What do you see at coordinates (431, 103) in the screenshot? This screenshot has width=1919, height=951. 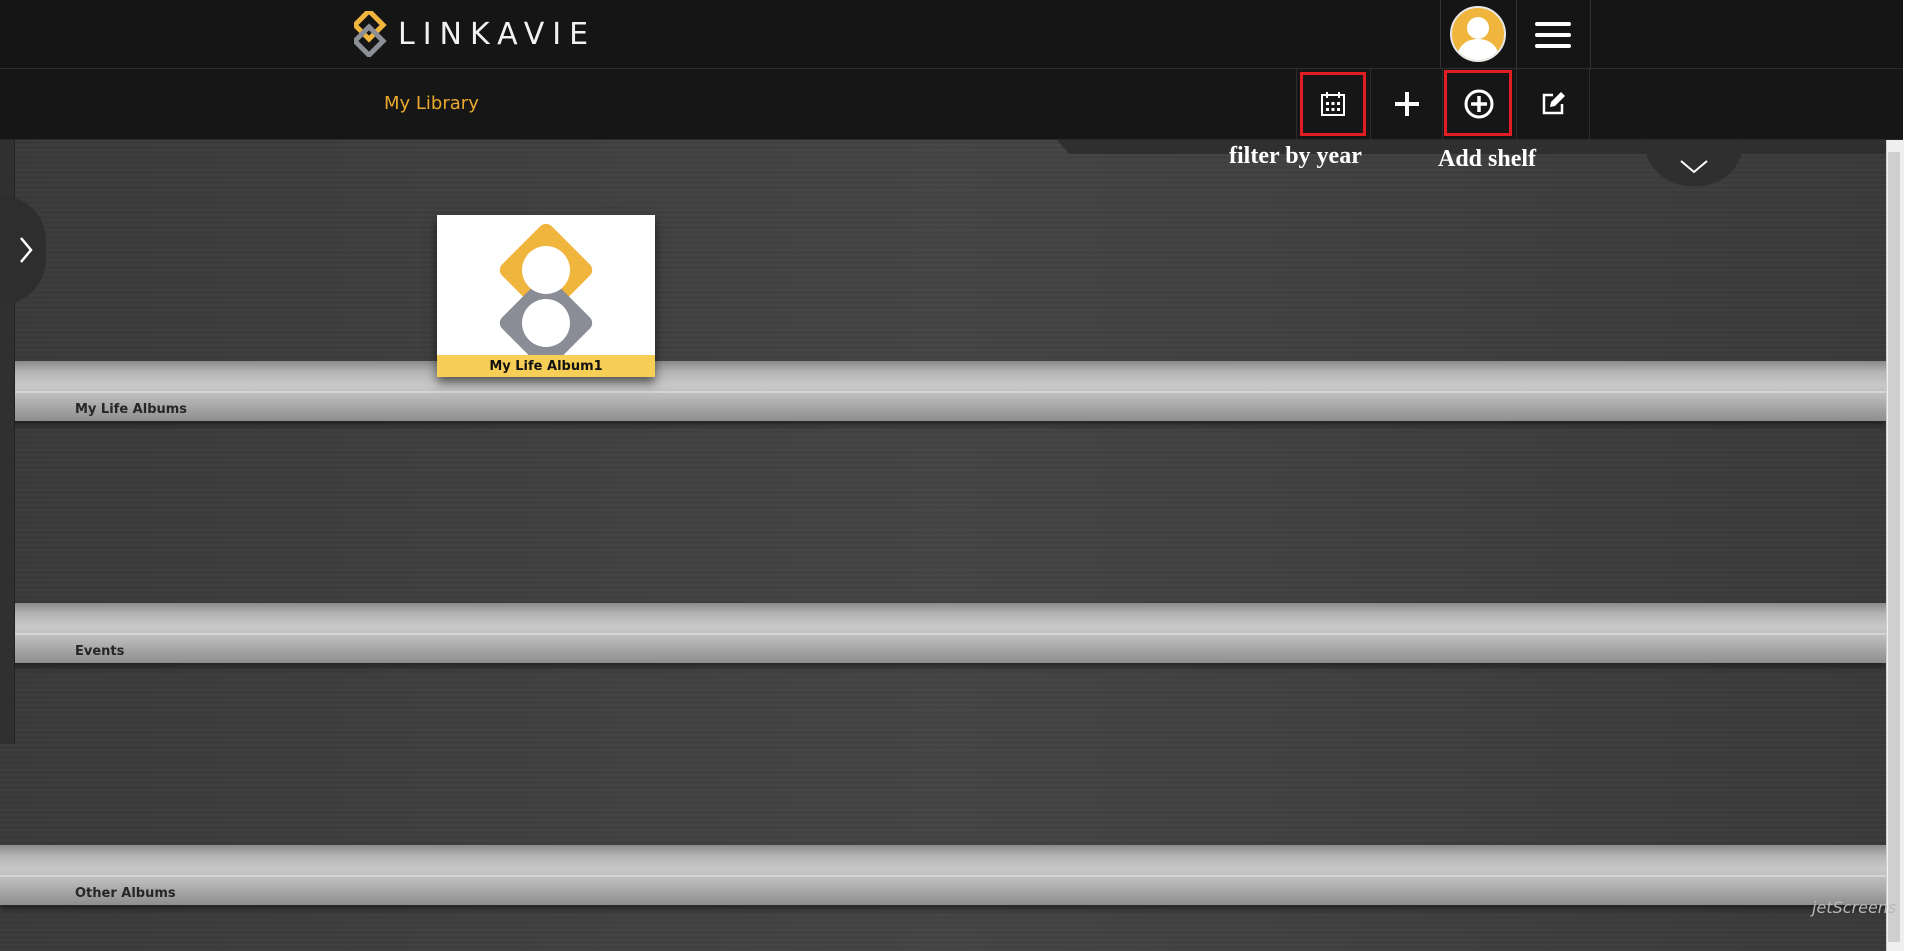 I see `breadcrumb-my-library: My Library` at bounding box center [431, 103].